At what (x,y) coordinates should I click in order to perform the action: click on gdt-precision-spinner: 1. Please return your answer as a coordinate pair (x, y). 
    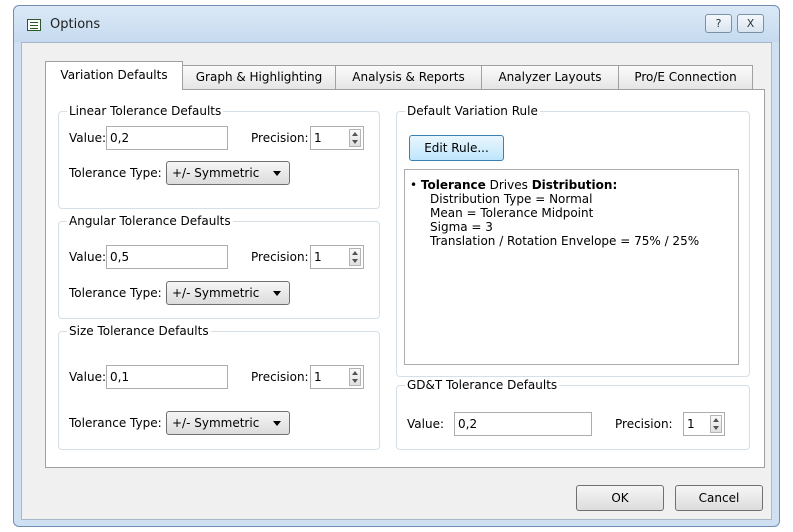
    Looking at the image, I should click on (704, 424).